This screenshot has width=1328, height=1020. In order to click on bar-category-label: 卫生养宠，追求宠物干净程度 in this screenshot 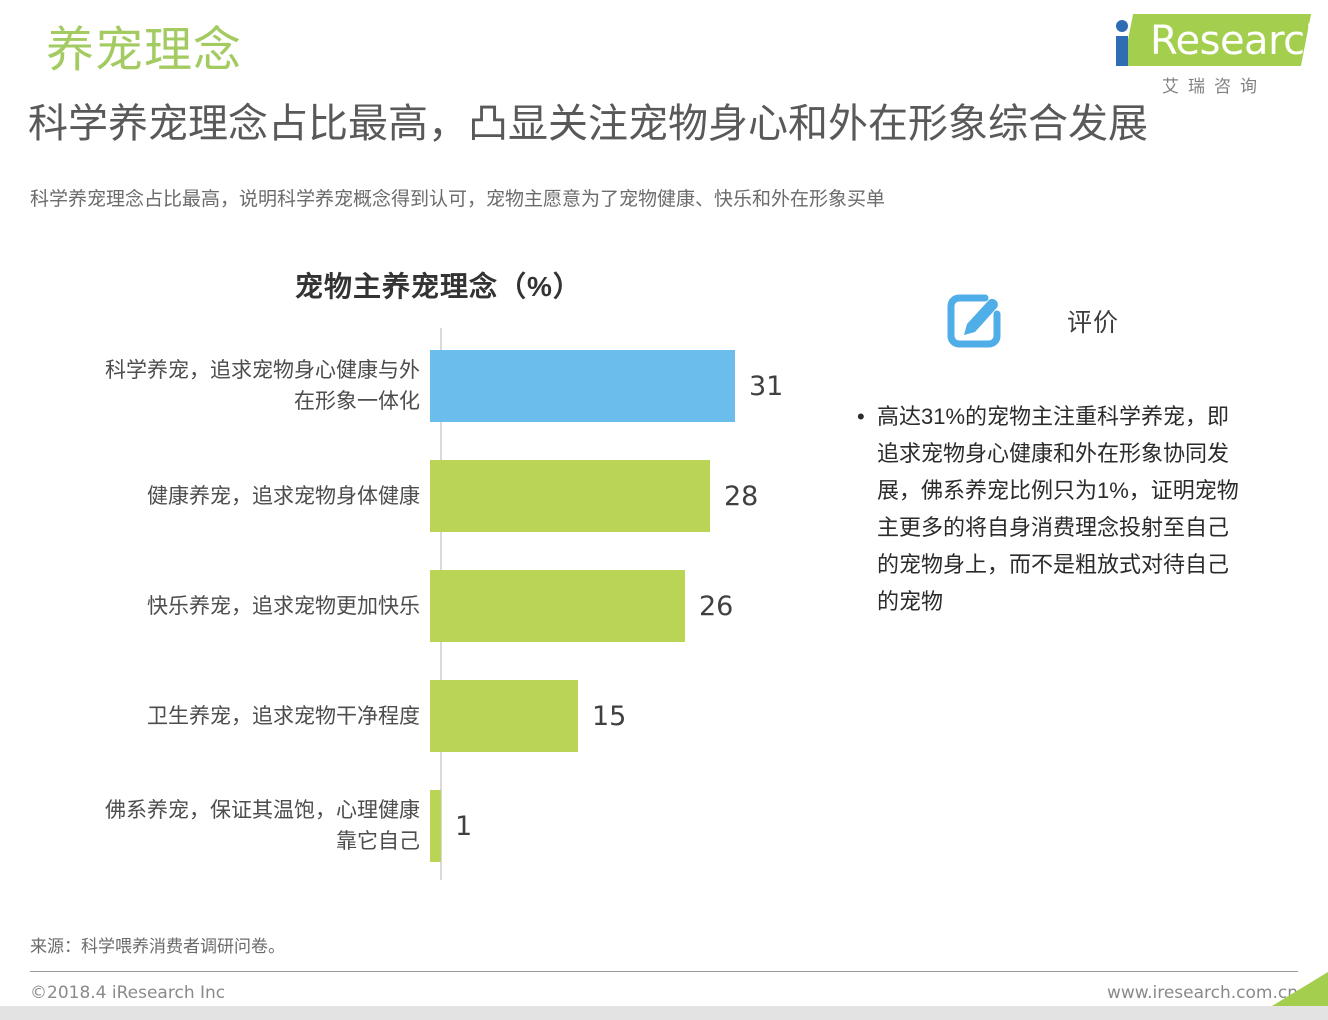, I will do `click(230, 716)`.